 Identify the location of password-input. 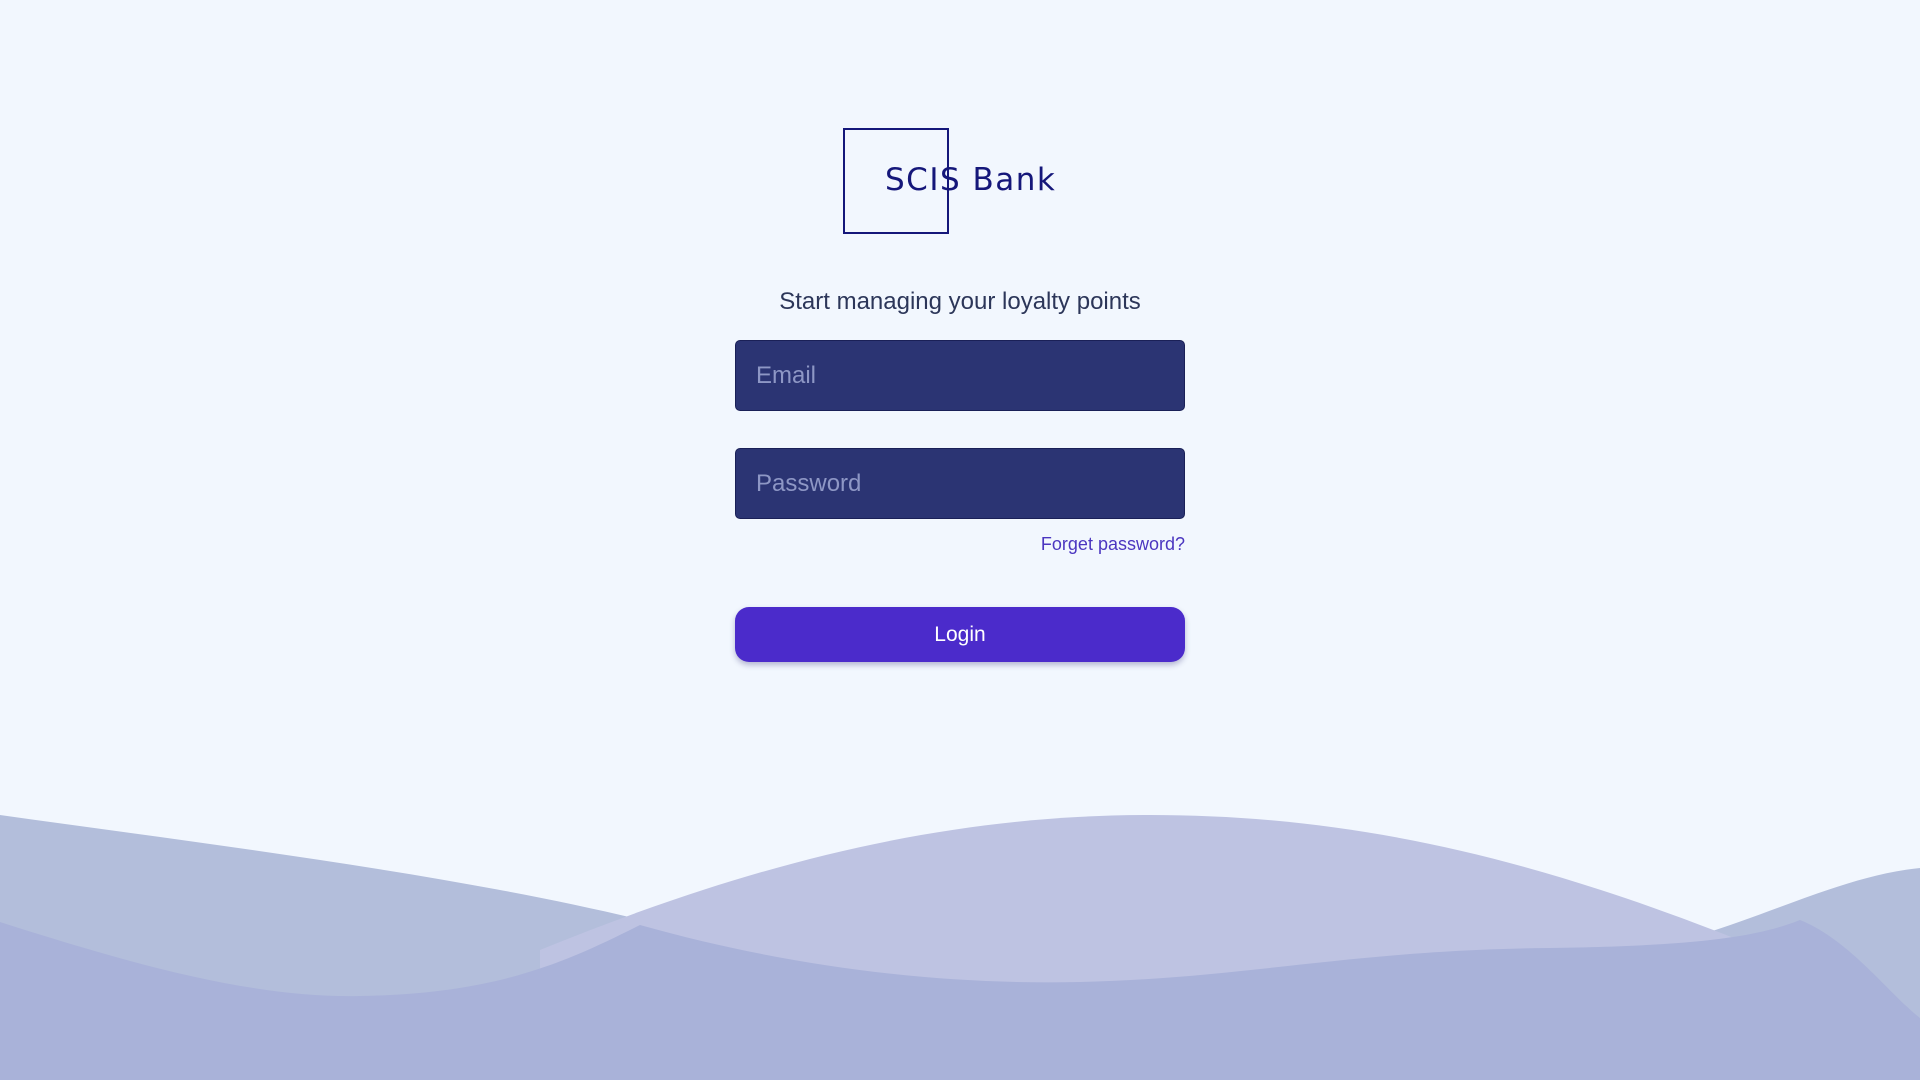
(960, 483).